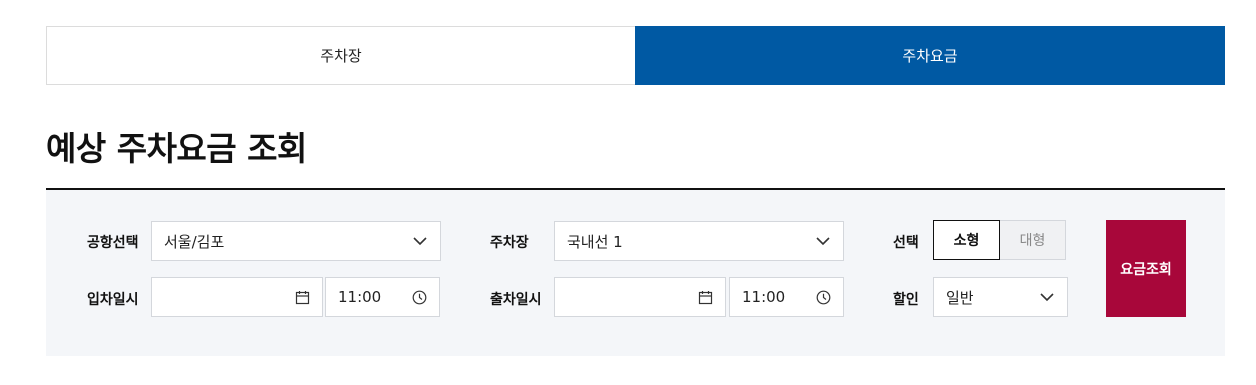 The height and width of the screenshot is (385, 1256). I want to click on airport-label: 공항선택, so click(113, 243).